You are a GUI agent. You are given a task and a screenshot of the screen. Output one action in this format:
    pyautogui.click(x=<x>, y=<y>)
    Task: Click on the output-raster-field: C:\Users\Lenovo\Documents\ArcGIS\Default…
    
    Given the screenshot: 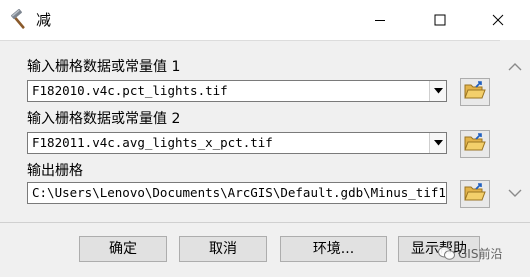 What is the action you would take?
    pyautogui.click(x=237, y=193)
    